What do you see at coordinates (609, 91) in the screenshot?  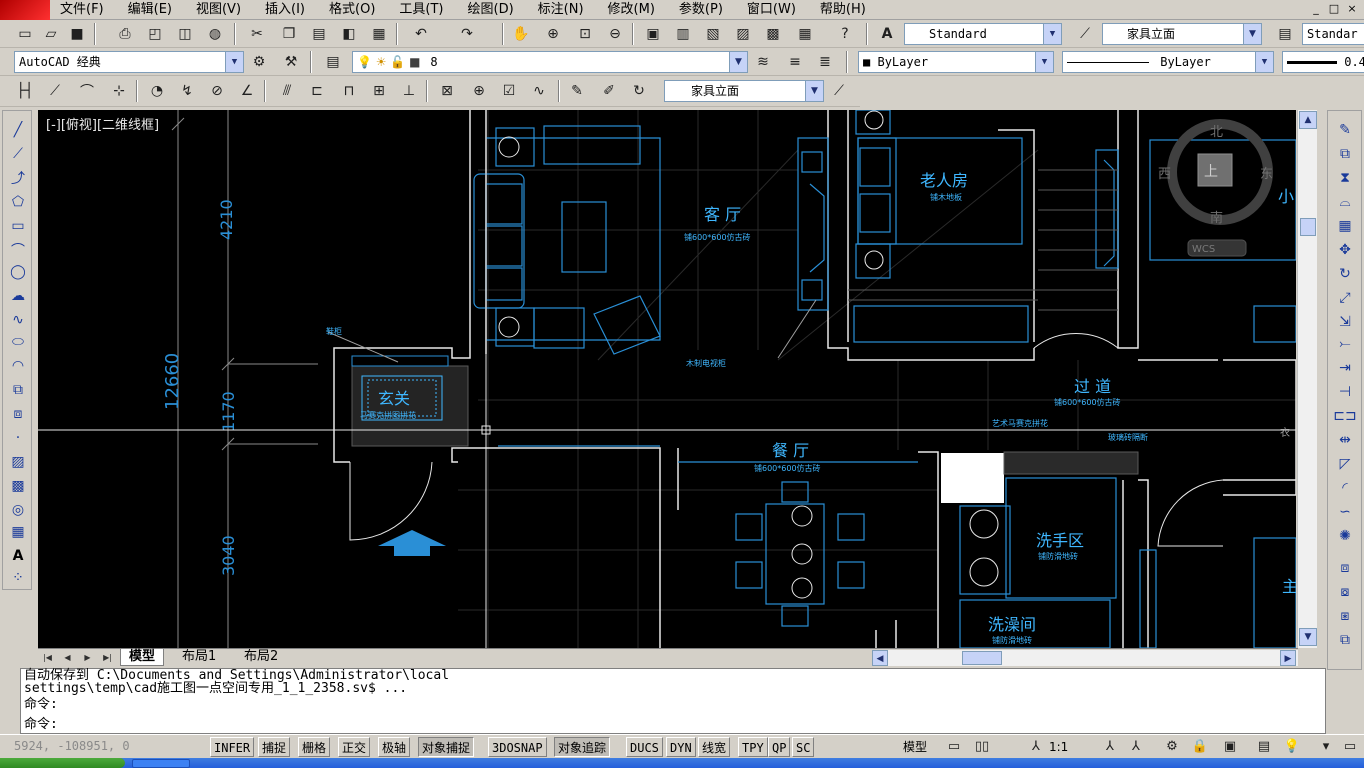 I see `dim-text-edit-icon: ✐` at bounding box center [609, 91].